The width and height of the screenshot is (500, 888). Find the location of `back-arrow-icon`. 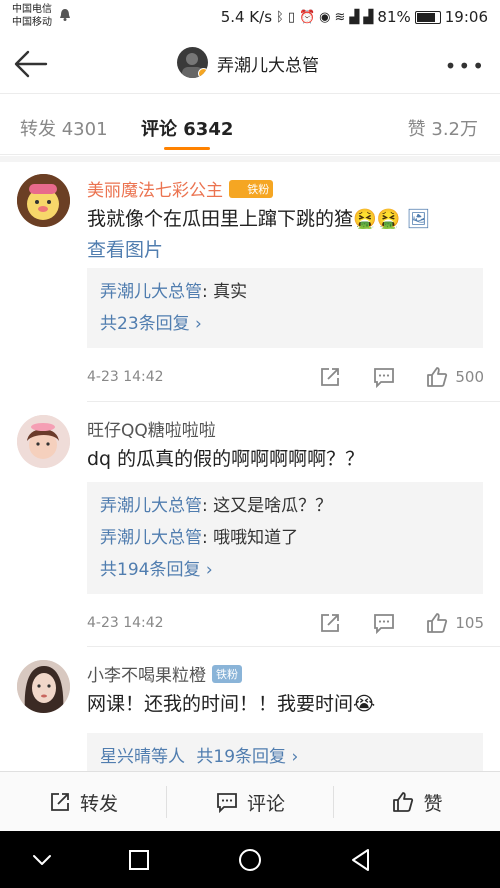

back-arrow-icon is located at coordinates (31, 64).